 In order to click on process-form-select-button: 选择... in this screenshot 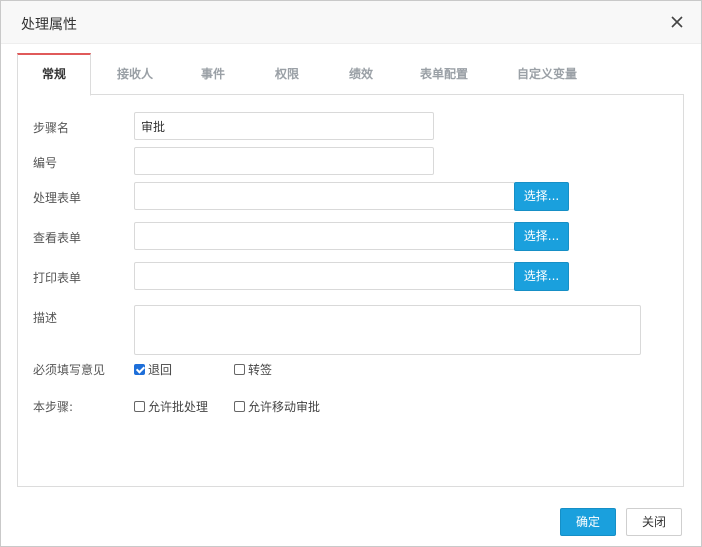, I will do `click(541, 196)`.